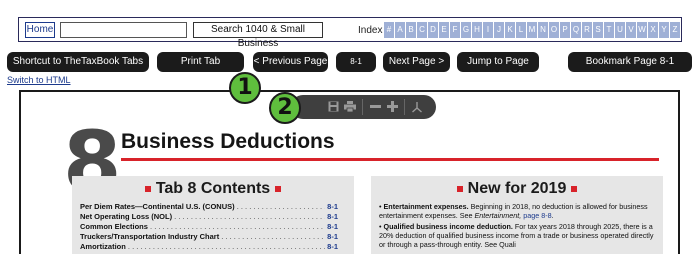  Describe the element at coordinates (370, 30) in the screenshot. I see `index-label: Index` at that location.